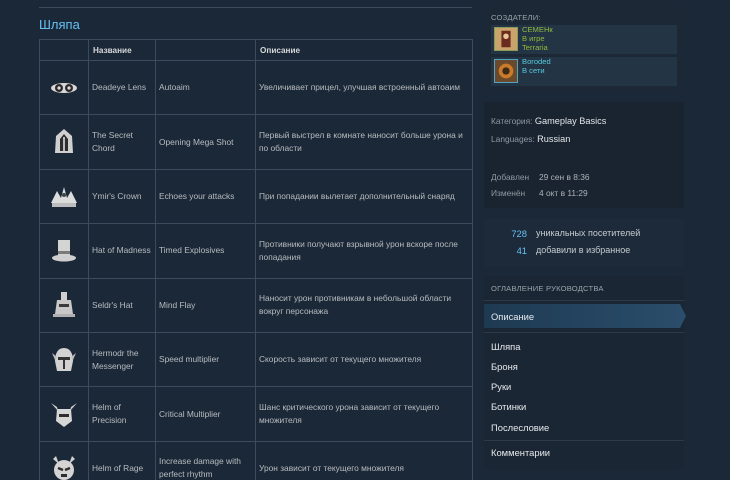  What do you see at coordinates (64, 142) in the screenshot?
I see `hood-icon` at bounding box center [64, 142].